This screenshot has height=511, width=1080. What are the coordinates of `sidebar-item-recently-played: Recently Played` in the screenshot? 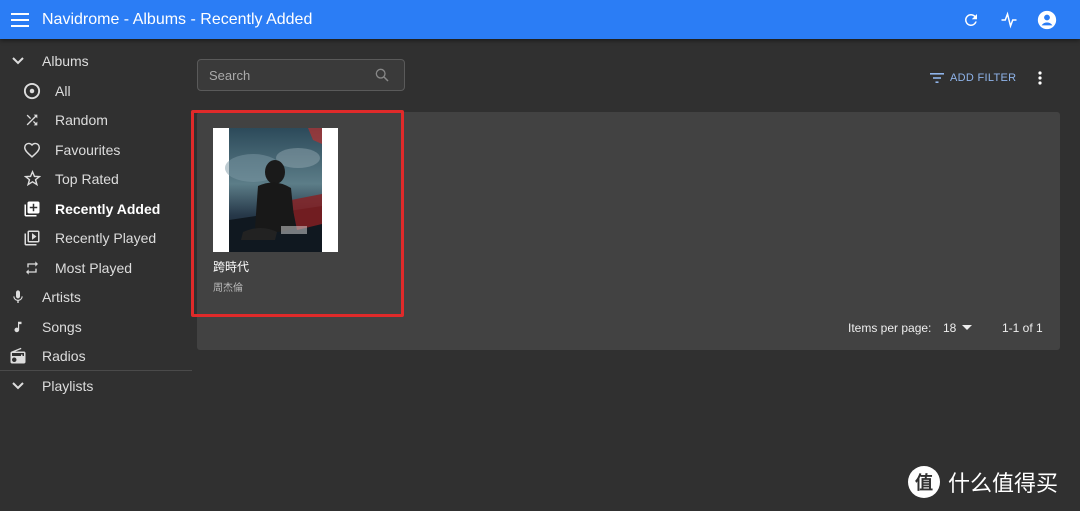 It's located at (96, 237).